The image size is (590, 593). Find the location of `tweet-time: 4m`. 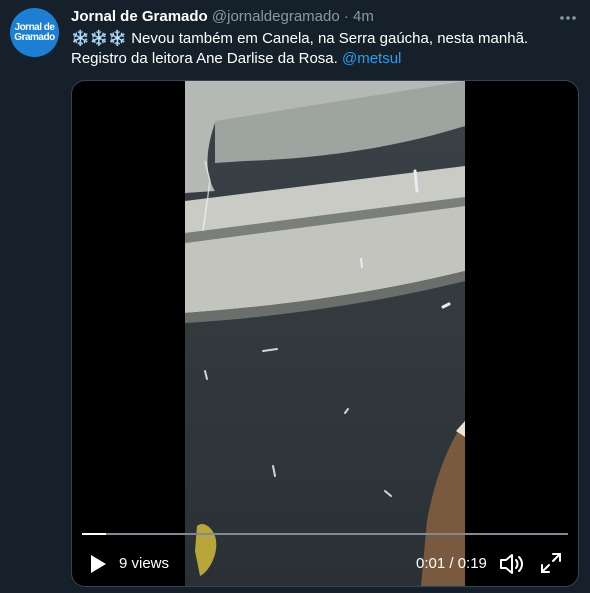

tweet-time: 4m is located at coordinates (363, 16).